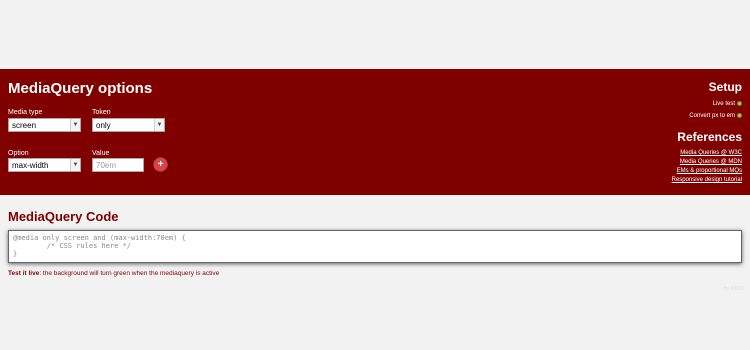  Describe the element at coordinates (711, 153) in the screenshot. I see `reference-link-w3c: Media Queries @ W3C` at that location.